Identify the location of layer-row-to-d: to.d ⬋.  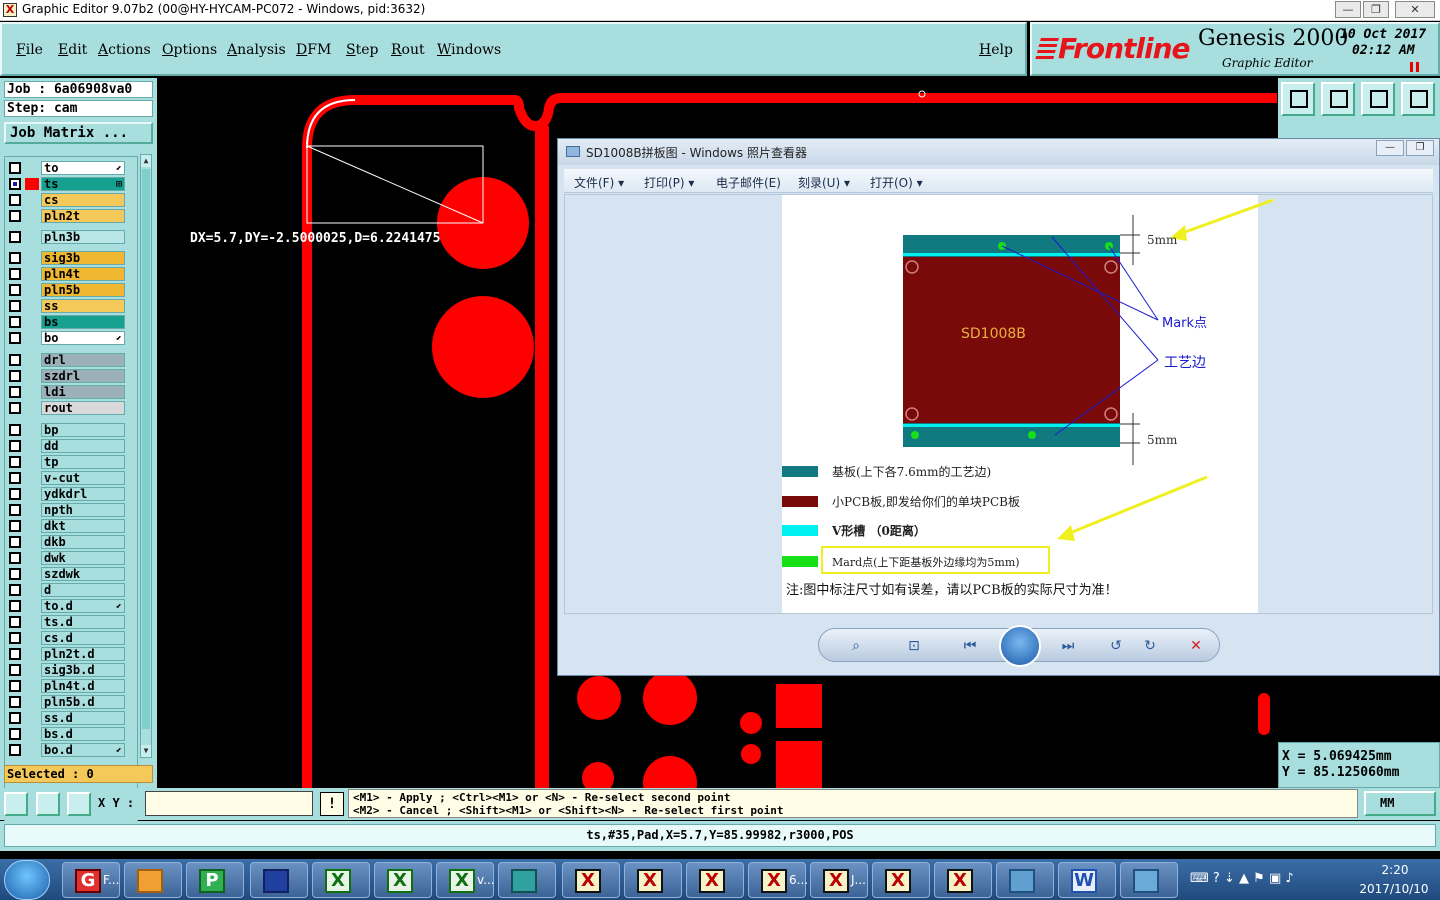
(67, 606).